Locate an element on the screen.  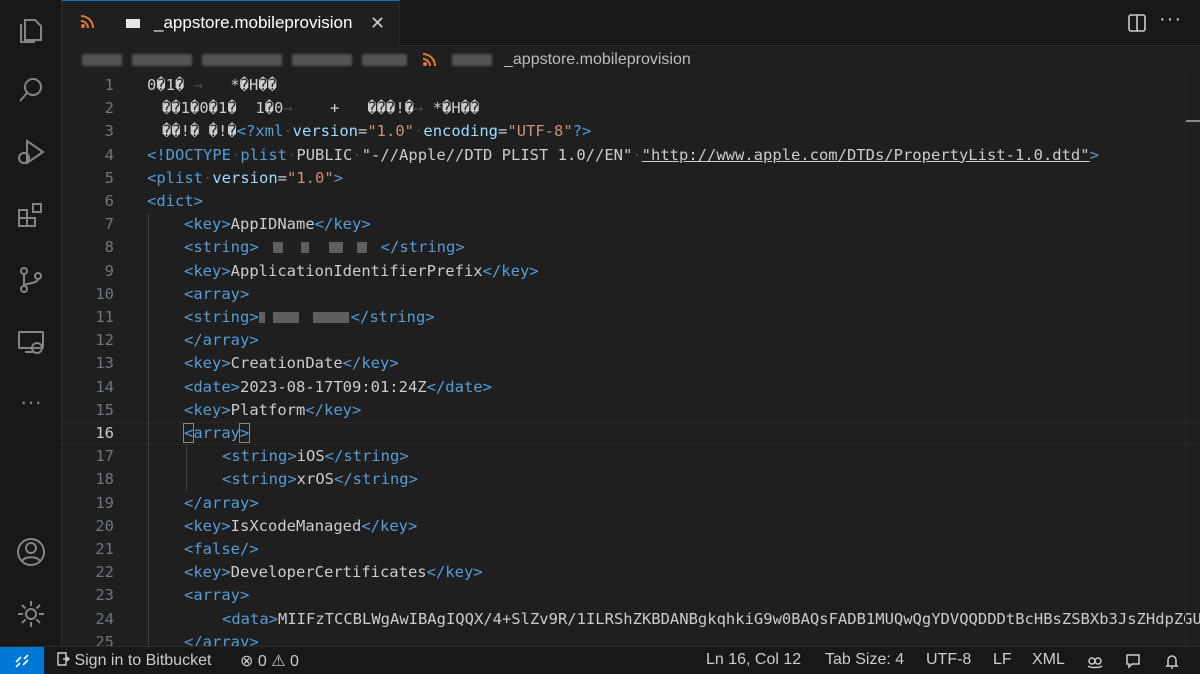
remote-icon is located at coordinates (22, 661).